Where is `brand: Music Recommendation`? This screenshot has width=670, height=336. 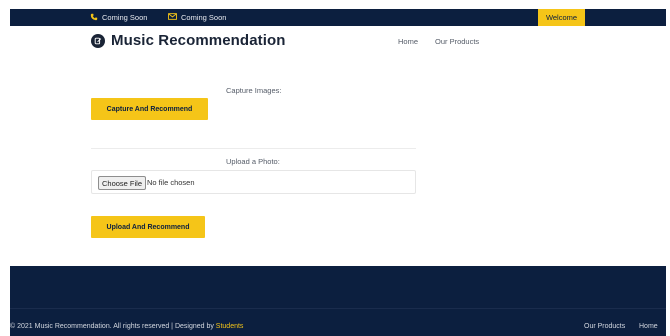 brand: Music Recommendation is located at coordinates (188, 40).